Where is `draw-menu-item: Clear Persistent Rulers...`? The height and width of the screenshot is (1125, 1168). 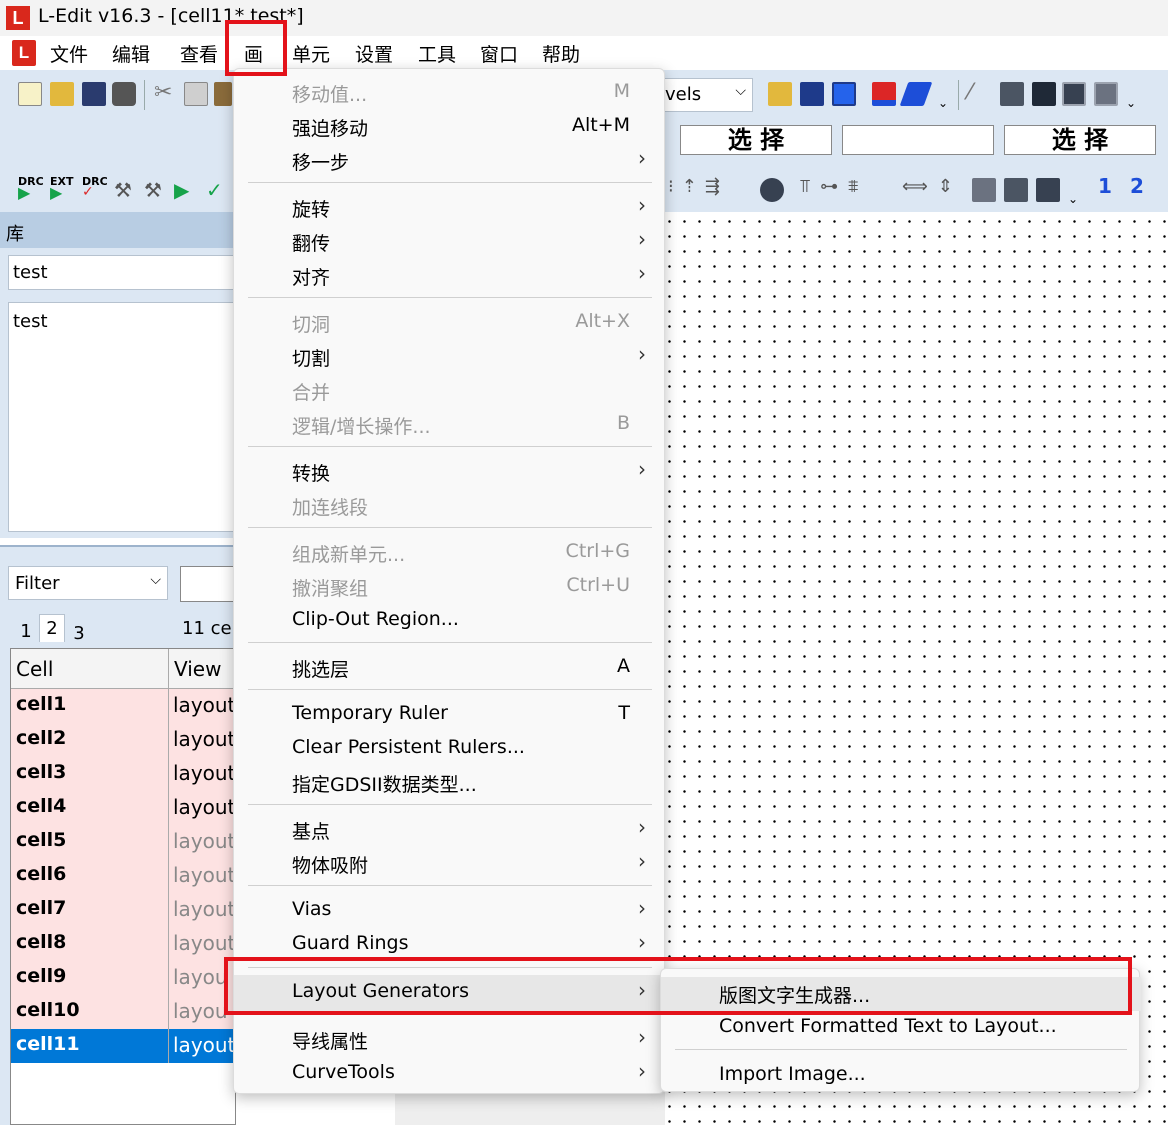 draw-menu-item: Clear Persistent Rulers... is located at coordinates (450, 748).